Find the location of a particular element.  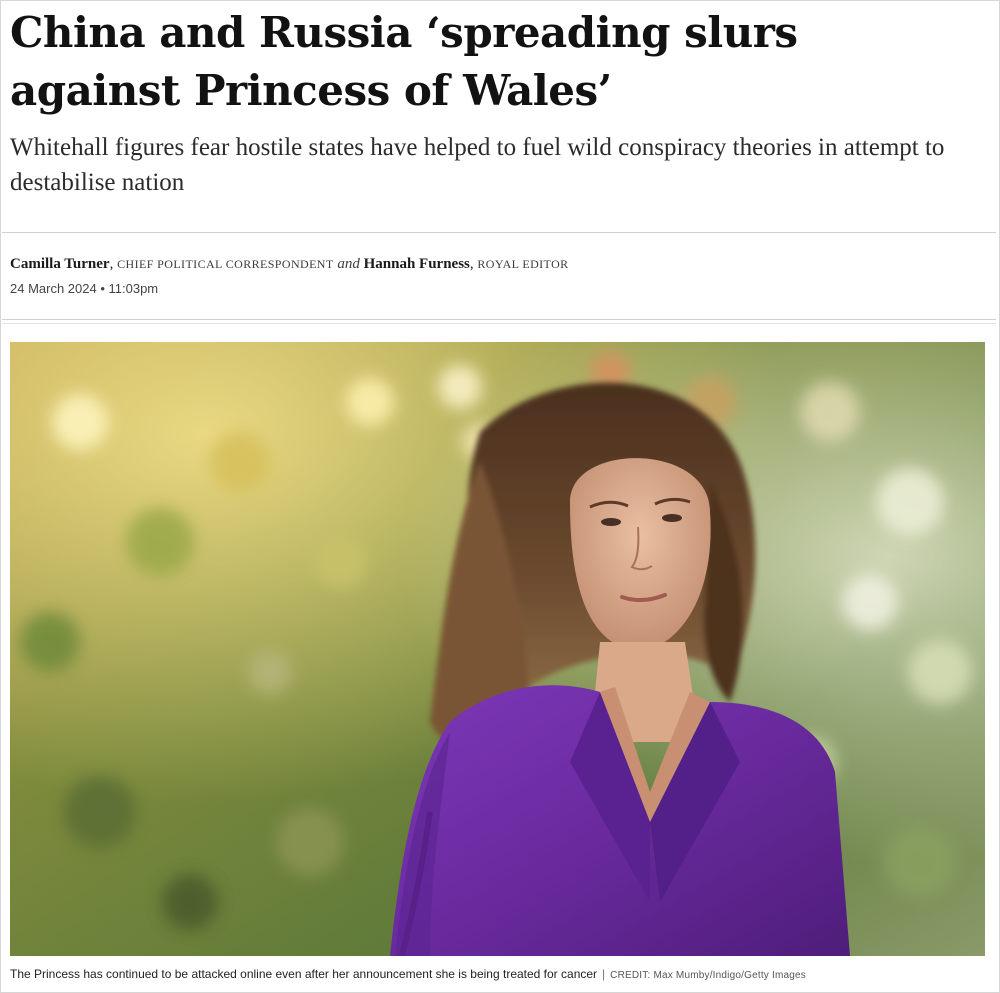

author-link-hannah-furness: Hannah Furness is located at coordinates (417, 264).